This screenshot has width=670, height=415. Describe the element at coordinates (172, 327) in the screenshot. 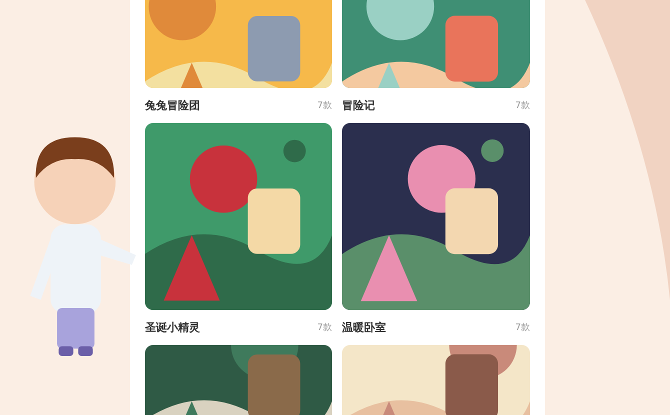

I see `card-title: 圣诞小精灵` at that location.